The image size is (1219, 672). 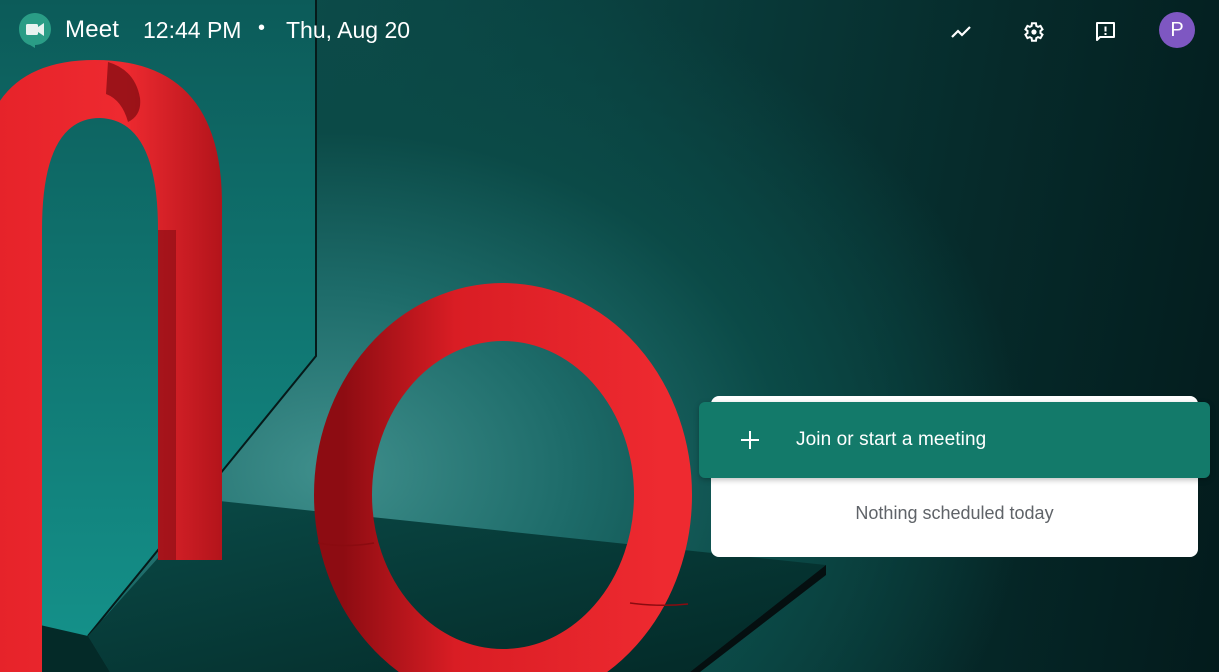 I want to click on activity-button, so click(x=961, y=32).